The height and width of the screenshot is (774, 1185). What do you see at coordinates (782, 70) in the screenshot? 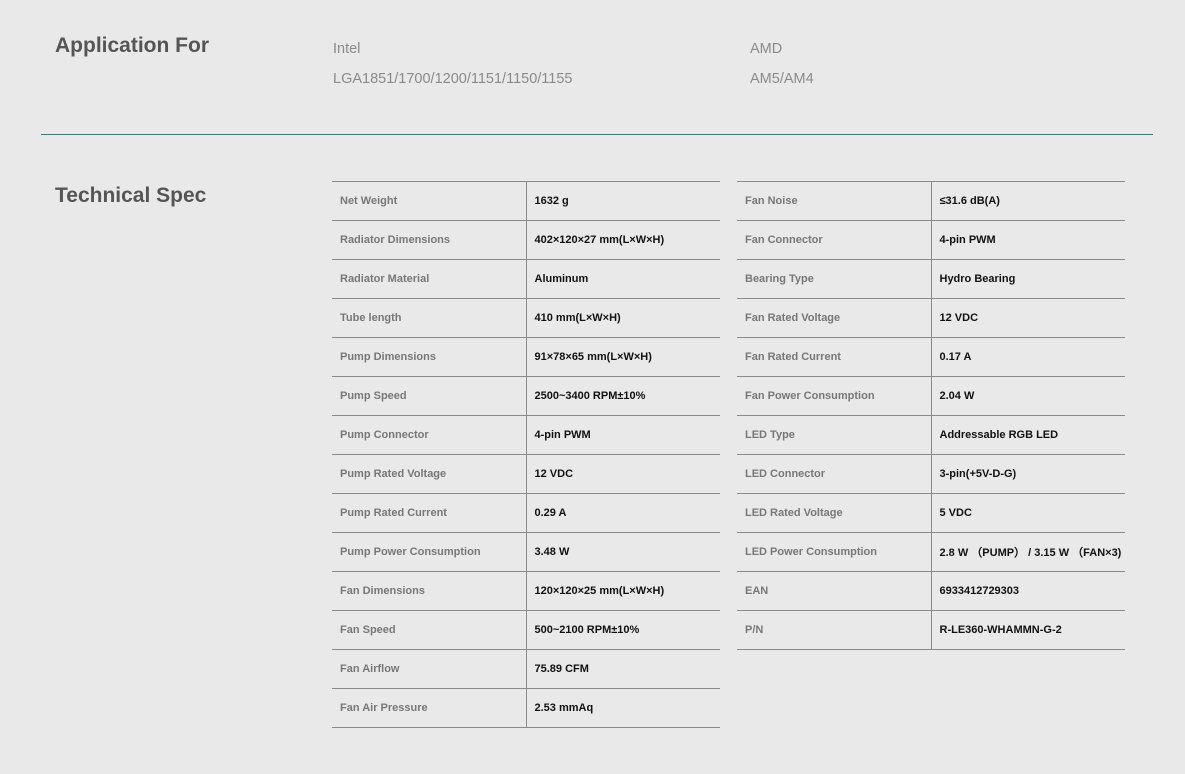
I see `amd-compatibility: AMD AM5/AM4` at bounding box center [782, 70].